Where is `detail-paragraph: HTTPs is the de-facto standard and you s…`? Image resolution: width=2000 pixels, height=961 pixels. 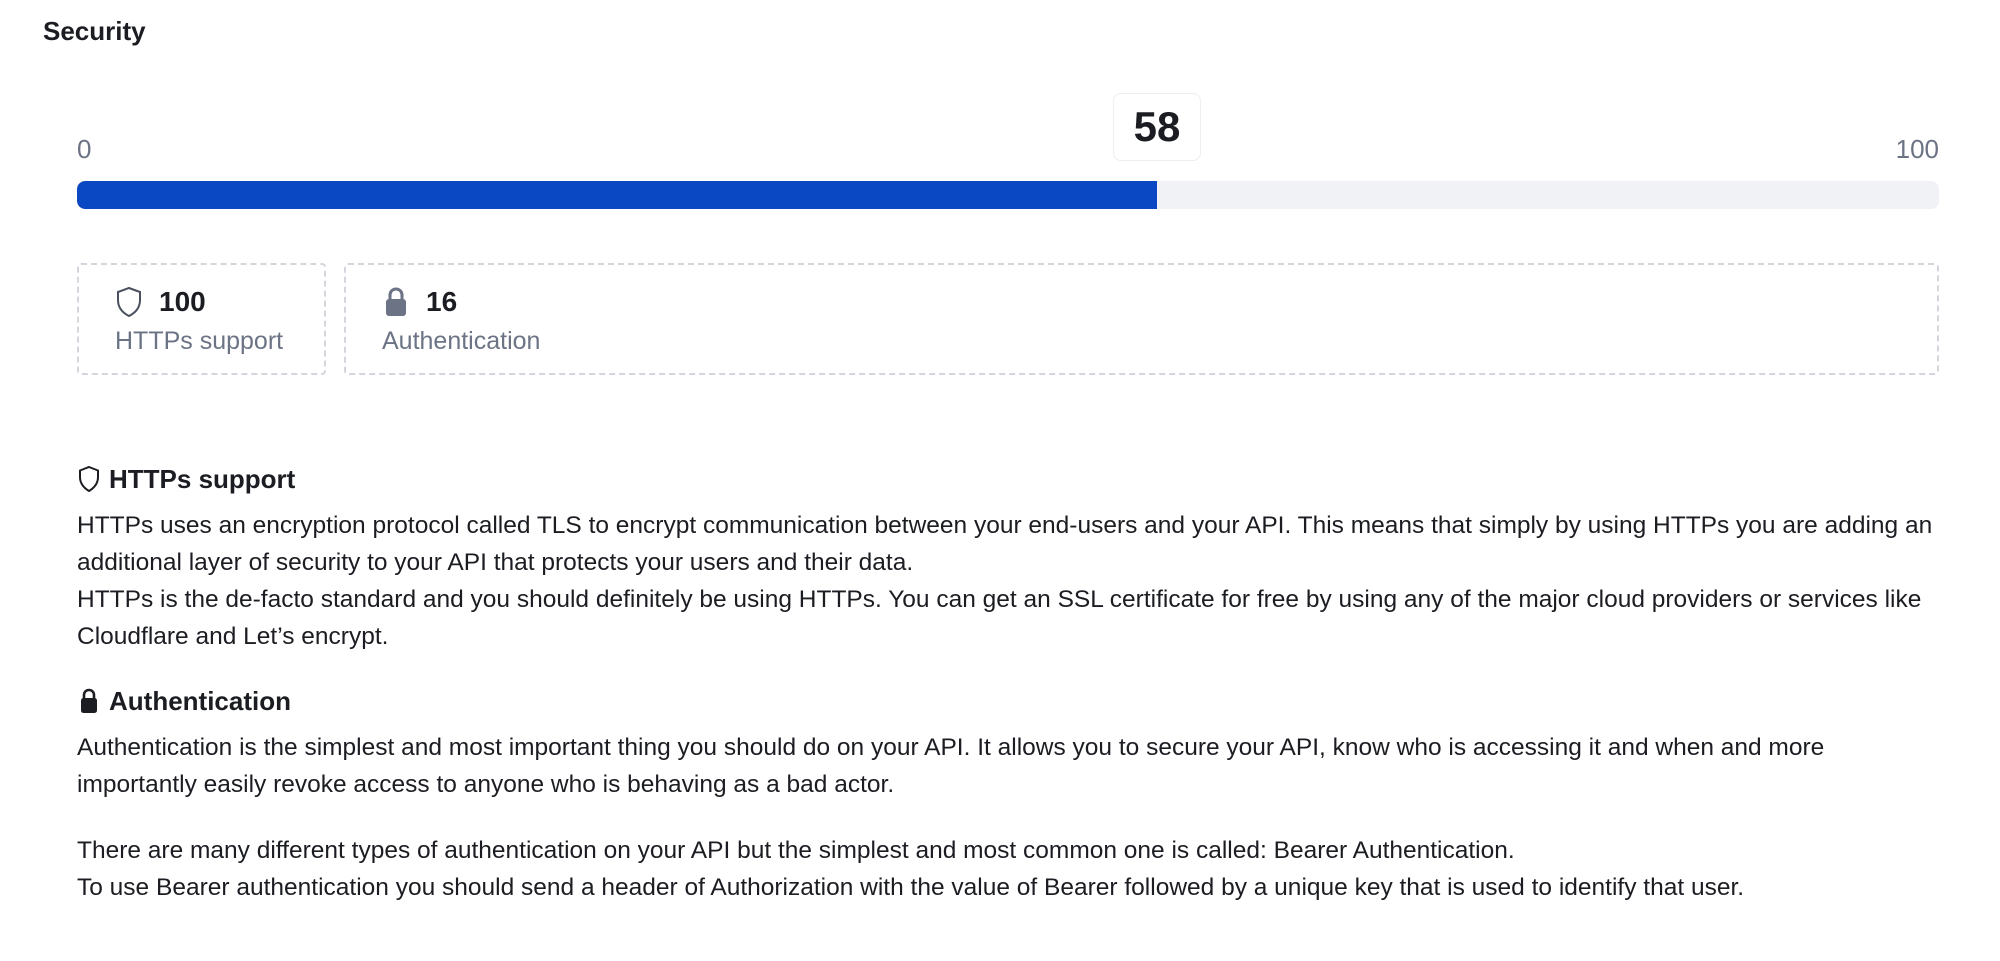 detail-paragraph: HTTPs is the de-facto standard and you s… is located at coordinates (999, 618).